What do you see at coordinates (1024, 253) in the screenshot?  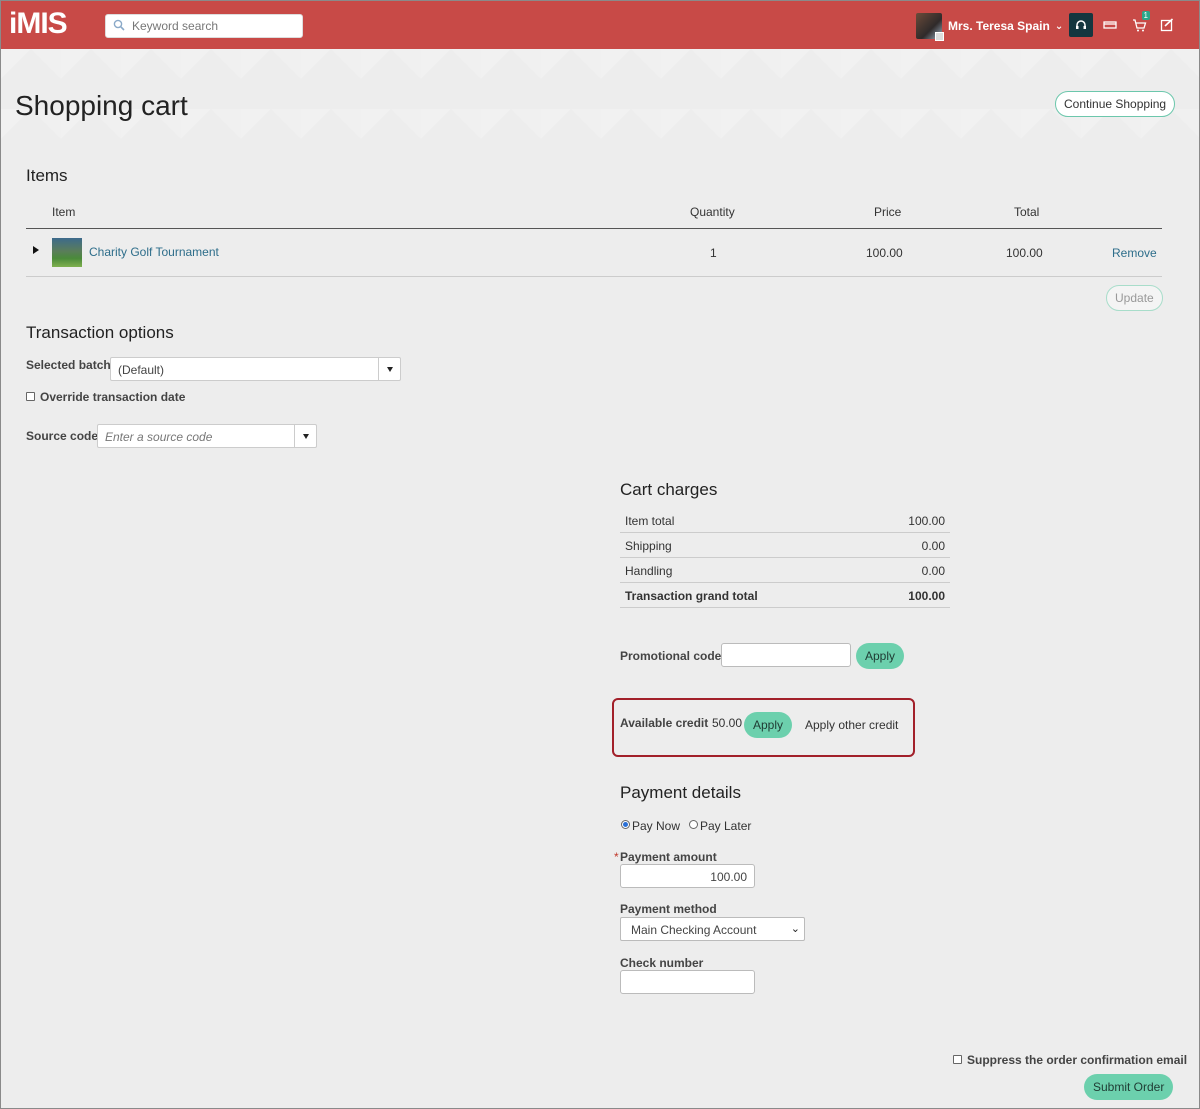 I see `item-total: 100.00` at bounding box center [1024, 253].